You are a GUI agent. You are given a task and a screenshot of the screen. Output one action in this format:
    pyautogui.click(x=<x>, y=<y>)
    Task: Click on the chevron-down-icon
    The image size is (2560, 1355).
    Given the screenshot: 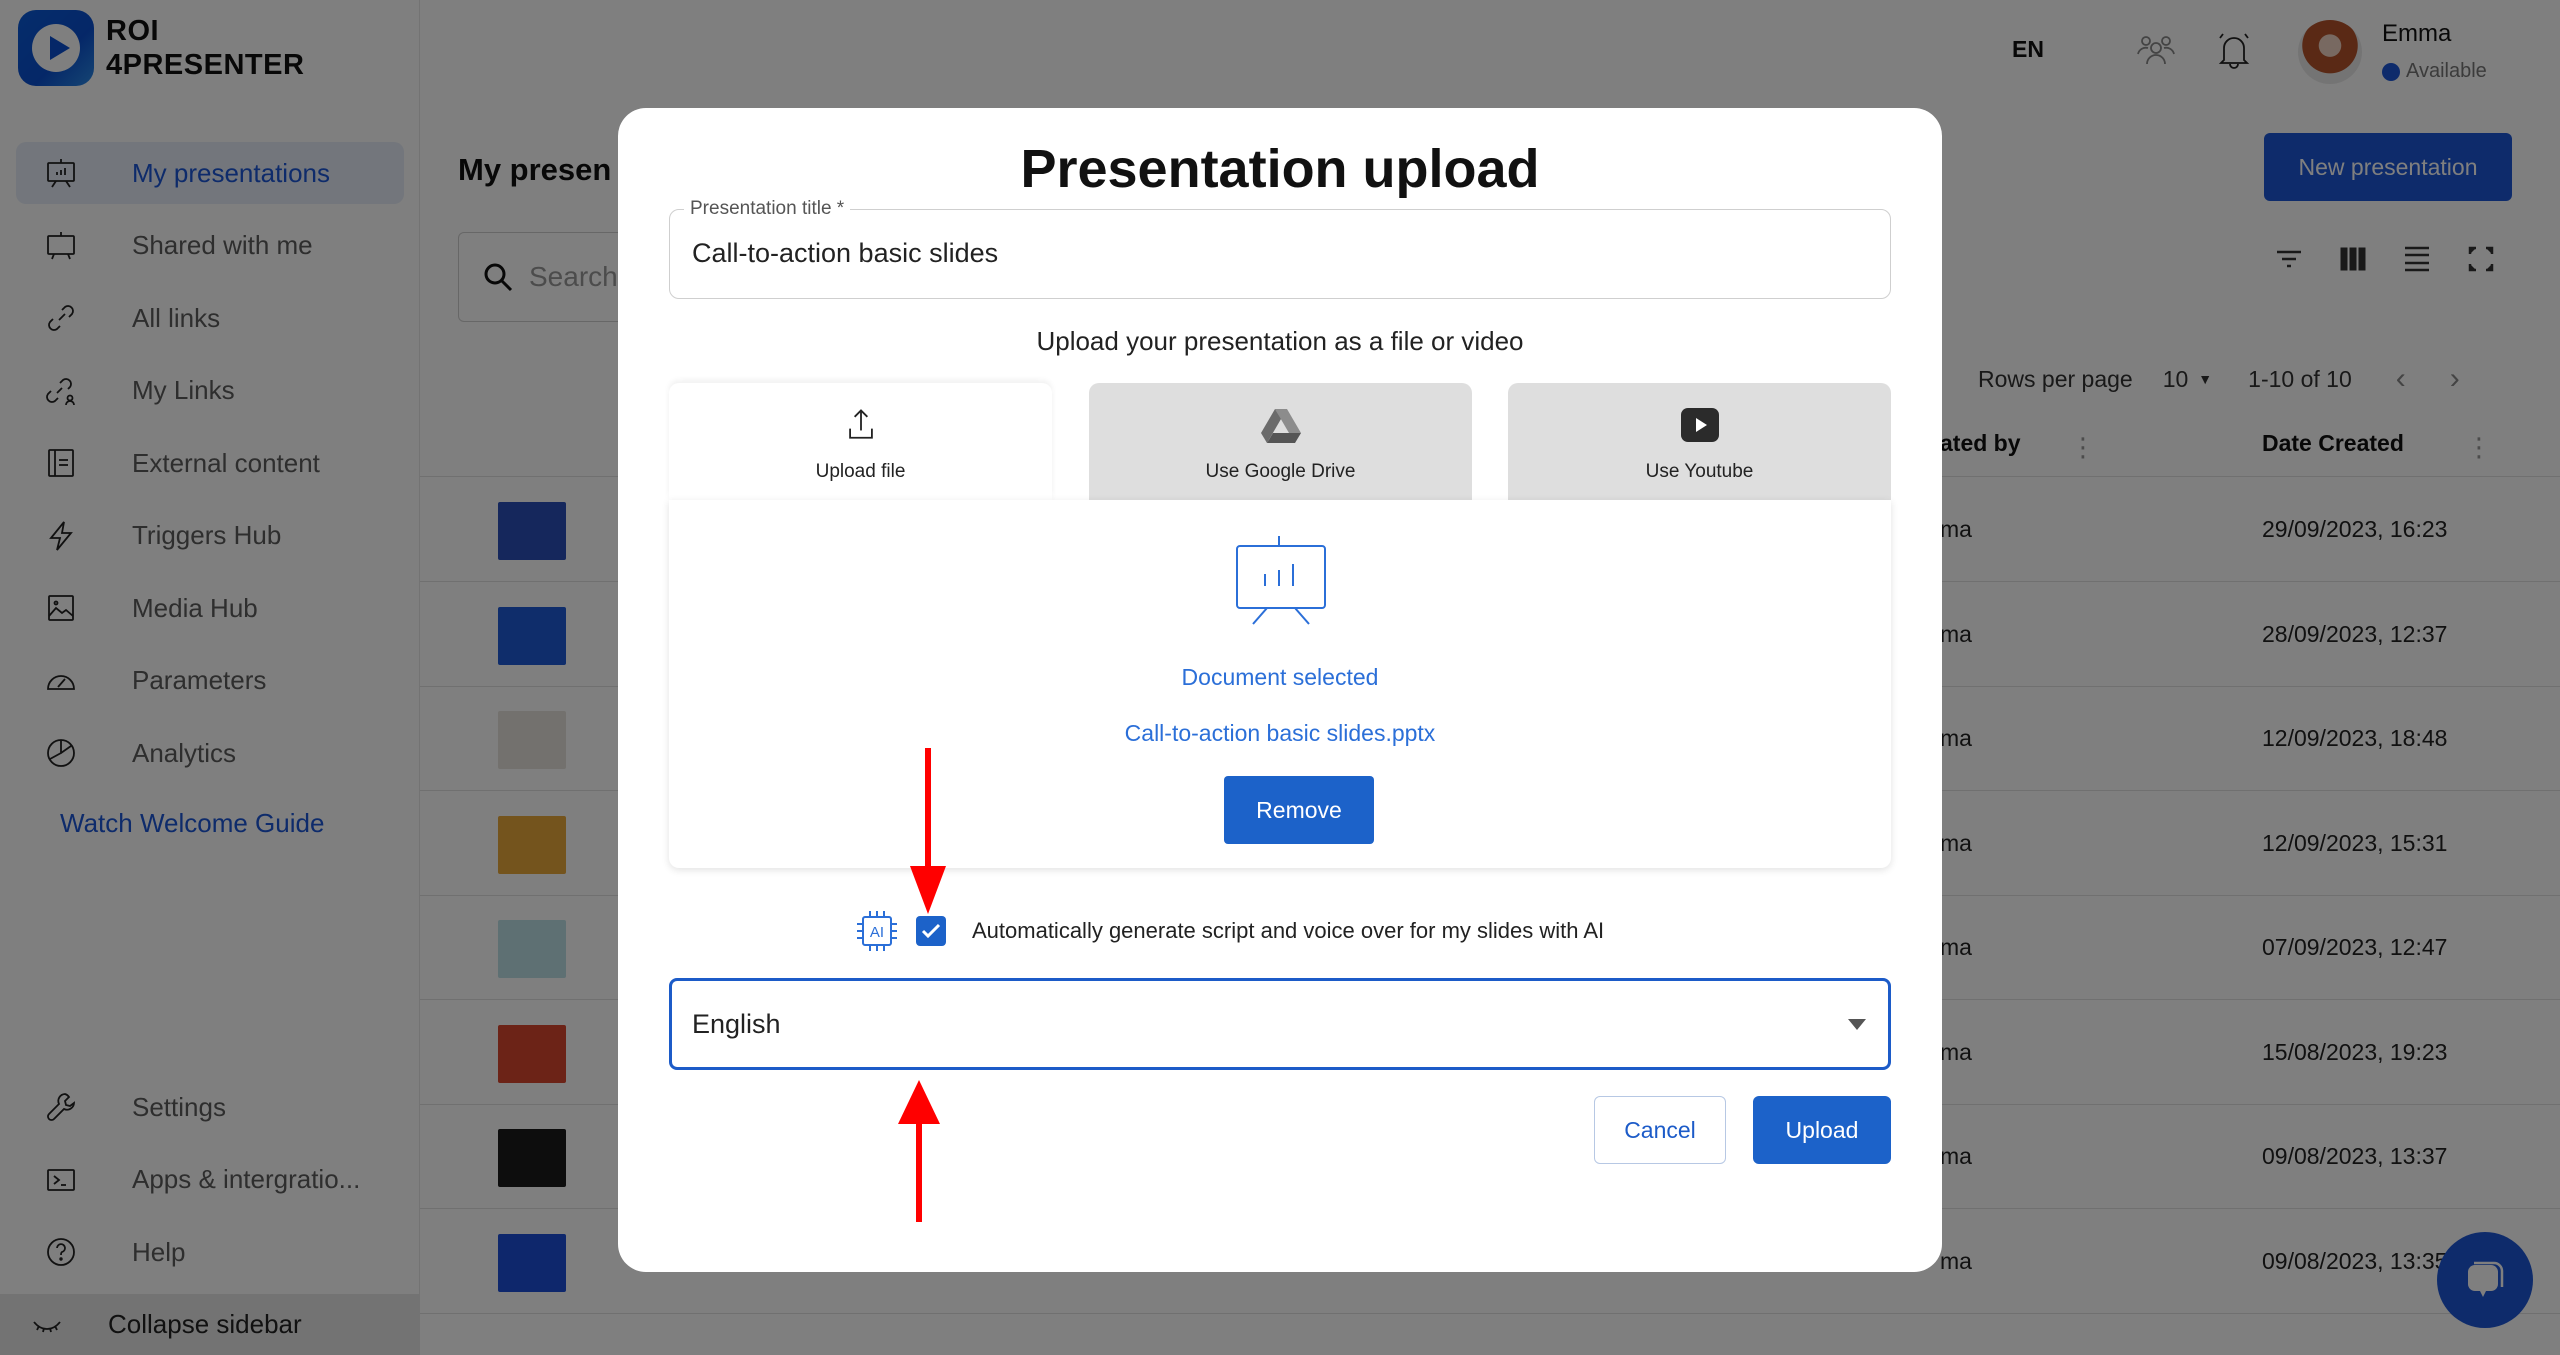 What is the action you would take?
    pyautogui.click(x=1857, y=1024)
    